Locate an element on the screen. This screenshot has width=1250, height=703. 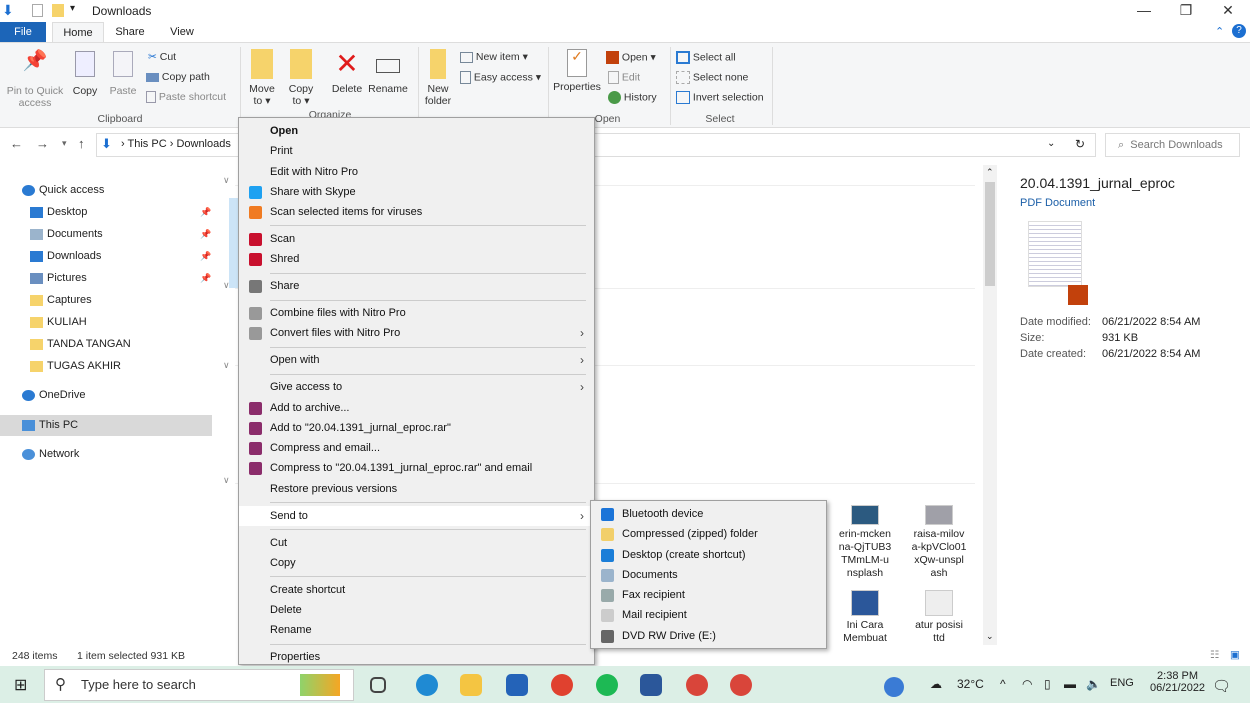
new-folder-qat-icon is located at coordinates (58, 10).